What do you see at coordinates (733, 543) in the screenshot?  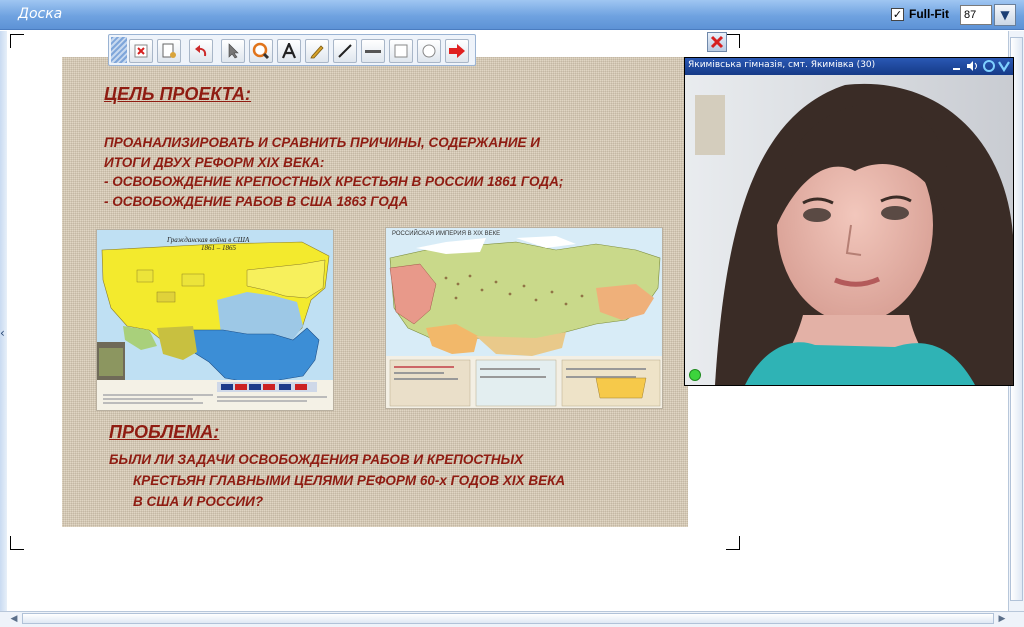 I see `board-corner-bottom-right` at bounding box center [733, 543].